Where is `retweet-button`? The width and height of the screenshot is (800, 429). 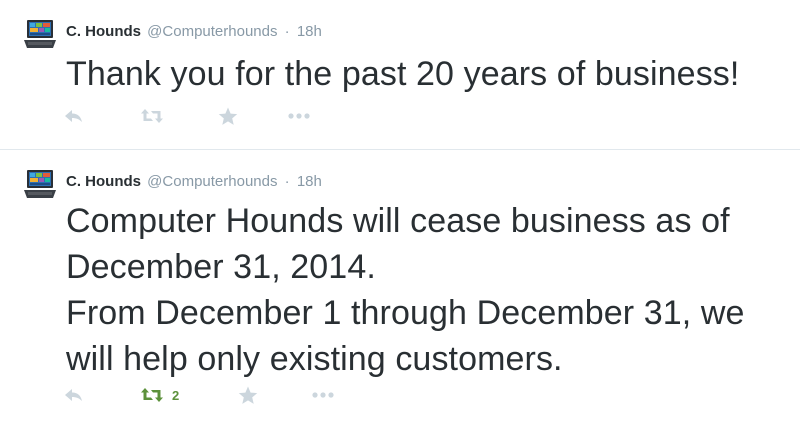 retweet-button is located at coordinates (152, 116).